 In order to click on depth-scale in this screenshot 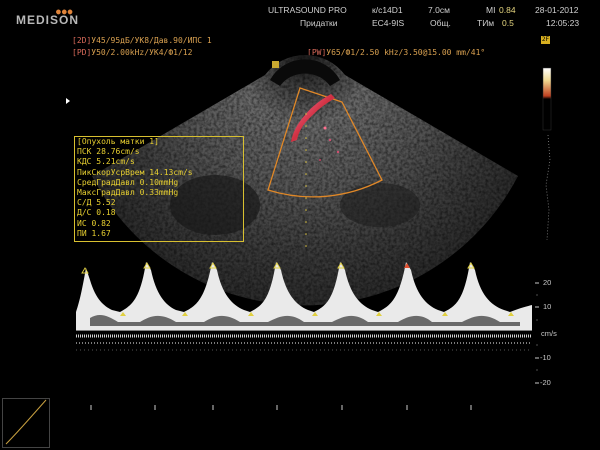, I will do `click(548, 187)`.